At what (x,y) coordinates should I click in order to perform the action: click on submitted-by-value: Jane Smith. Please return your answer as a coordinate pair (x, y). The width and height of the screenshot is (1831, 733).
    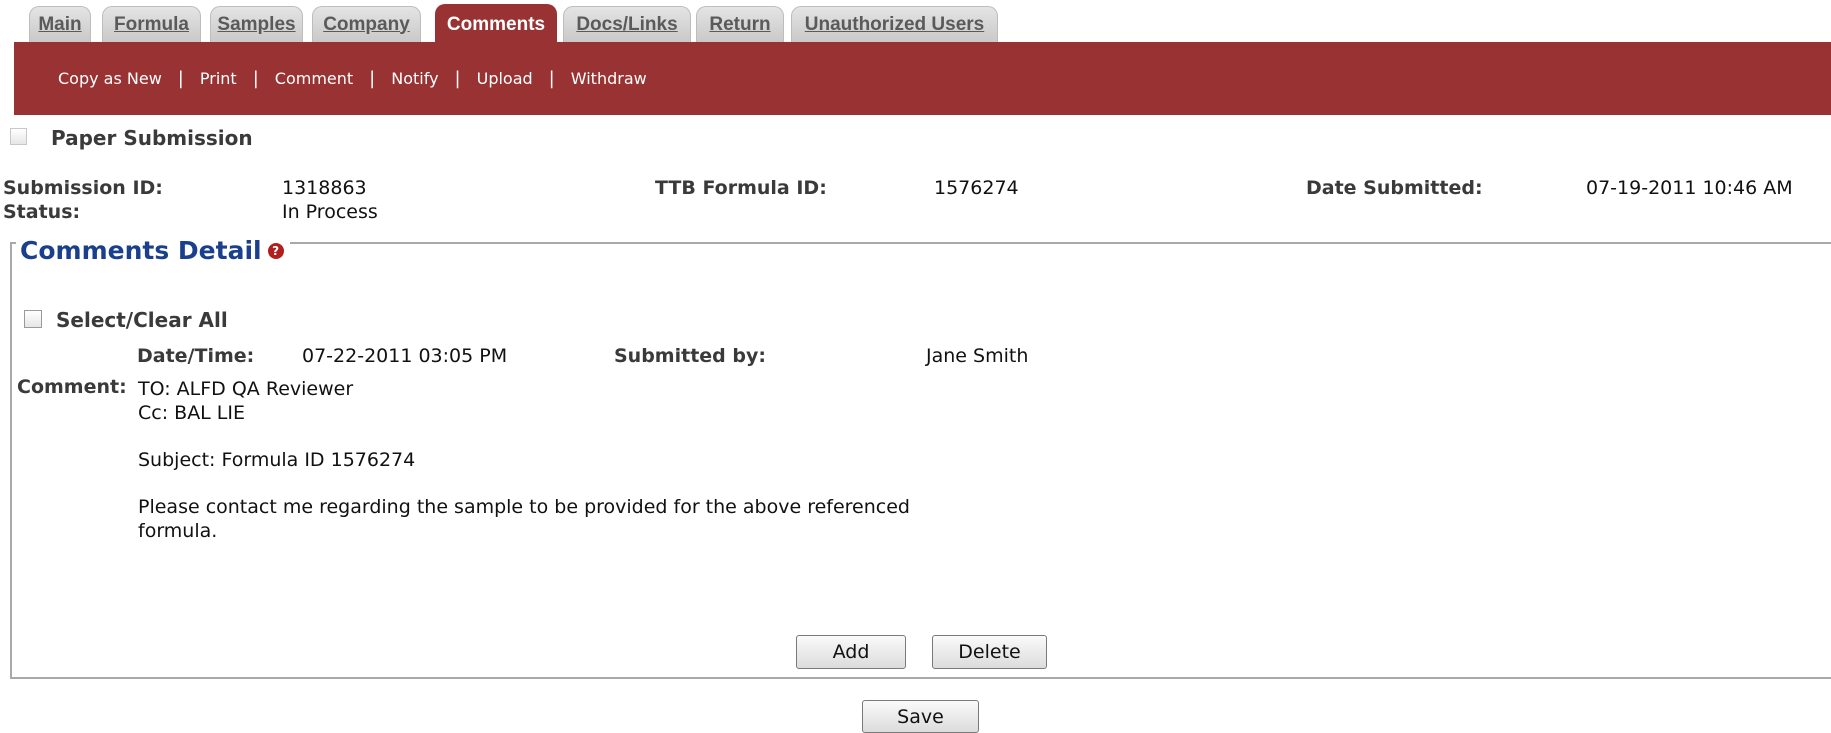
    Looking at the image, I should click on (977, 356).